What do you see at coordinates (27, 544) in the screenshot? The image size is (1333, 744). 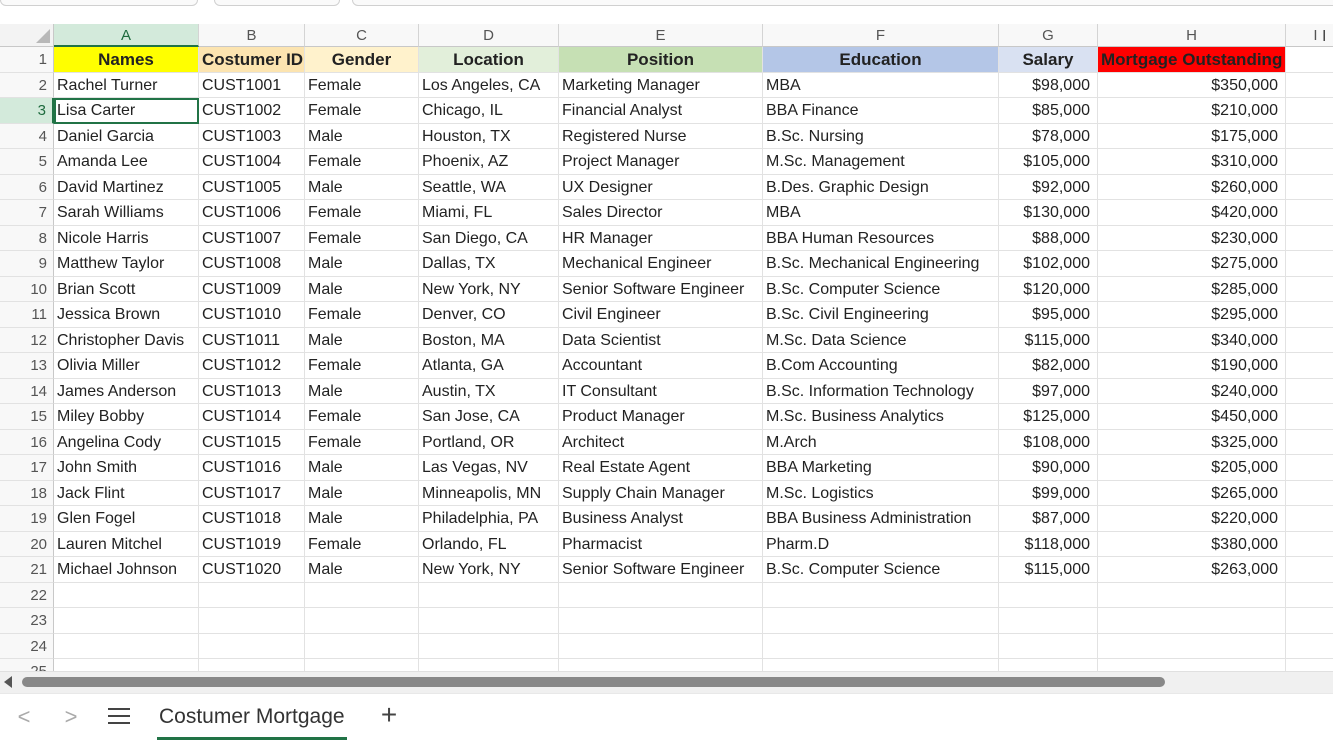 I see `row-header-20: 20` at bounding box center [27, 544].